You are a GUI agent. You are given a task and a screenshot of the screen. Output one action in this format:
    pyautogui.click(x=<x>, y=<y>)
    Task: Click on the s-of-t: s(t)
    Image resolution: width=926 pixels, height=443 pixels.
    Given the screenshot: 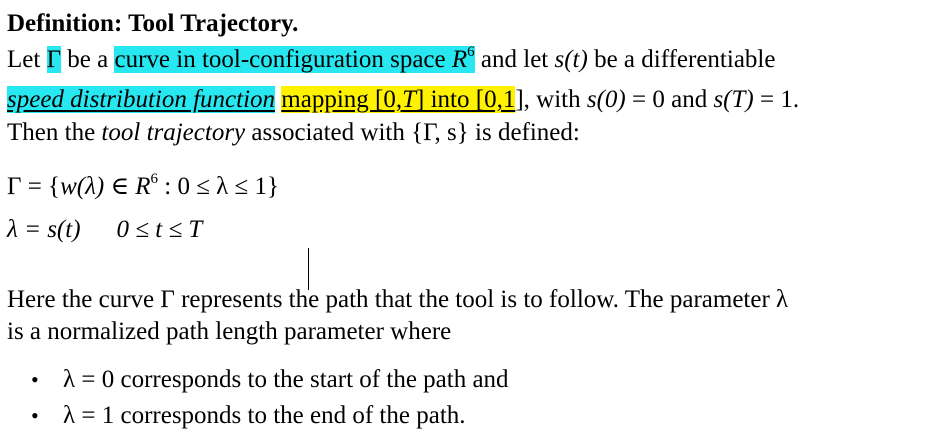 What is the action you would take?
    pyautogui.click(x=571, y=59)
    